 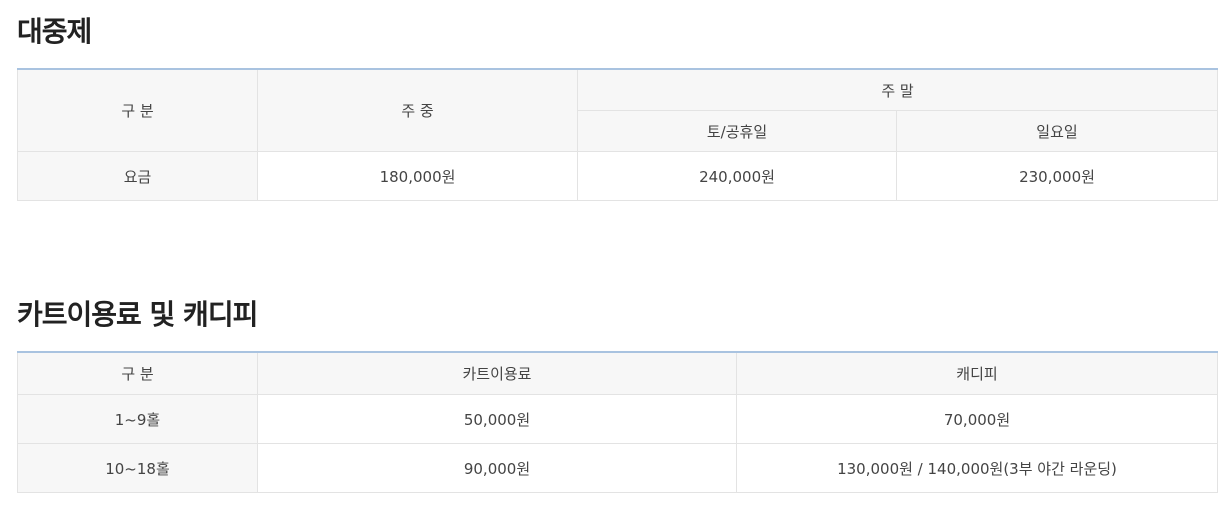 What do you see at coordinates (977, 373) in the screenshot?
I see `header-caddie-fee: 캐디피` at bounding box center [977, 373].